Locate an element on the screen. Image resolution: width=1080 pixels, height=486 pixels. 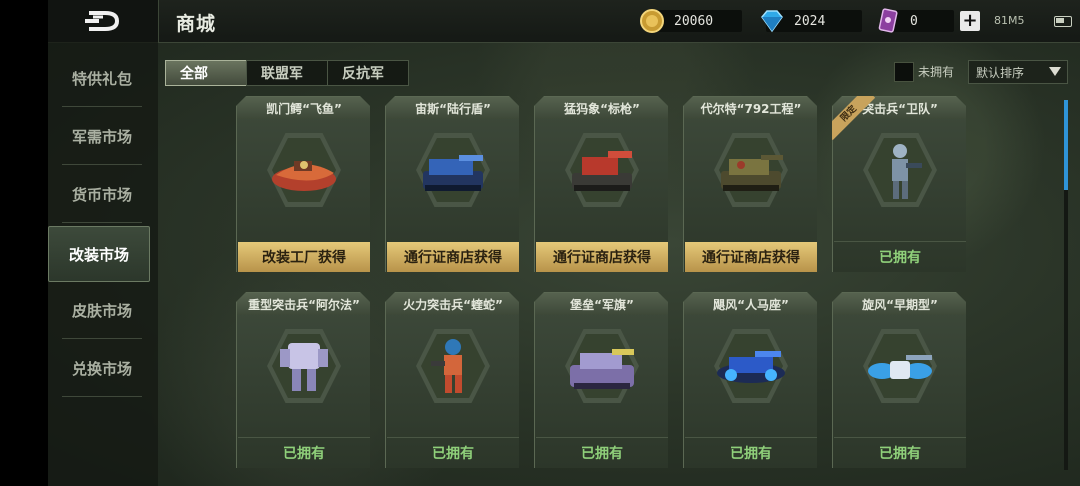
item-card: 猛犸象“标枪” 通行证商店获得 is located at coordinates (601, 184).